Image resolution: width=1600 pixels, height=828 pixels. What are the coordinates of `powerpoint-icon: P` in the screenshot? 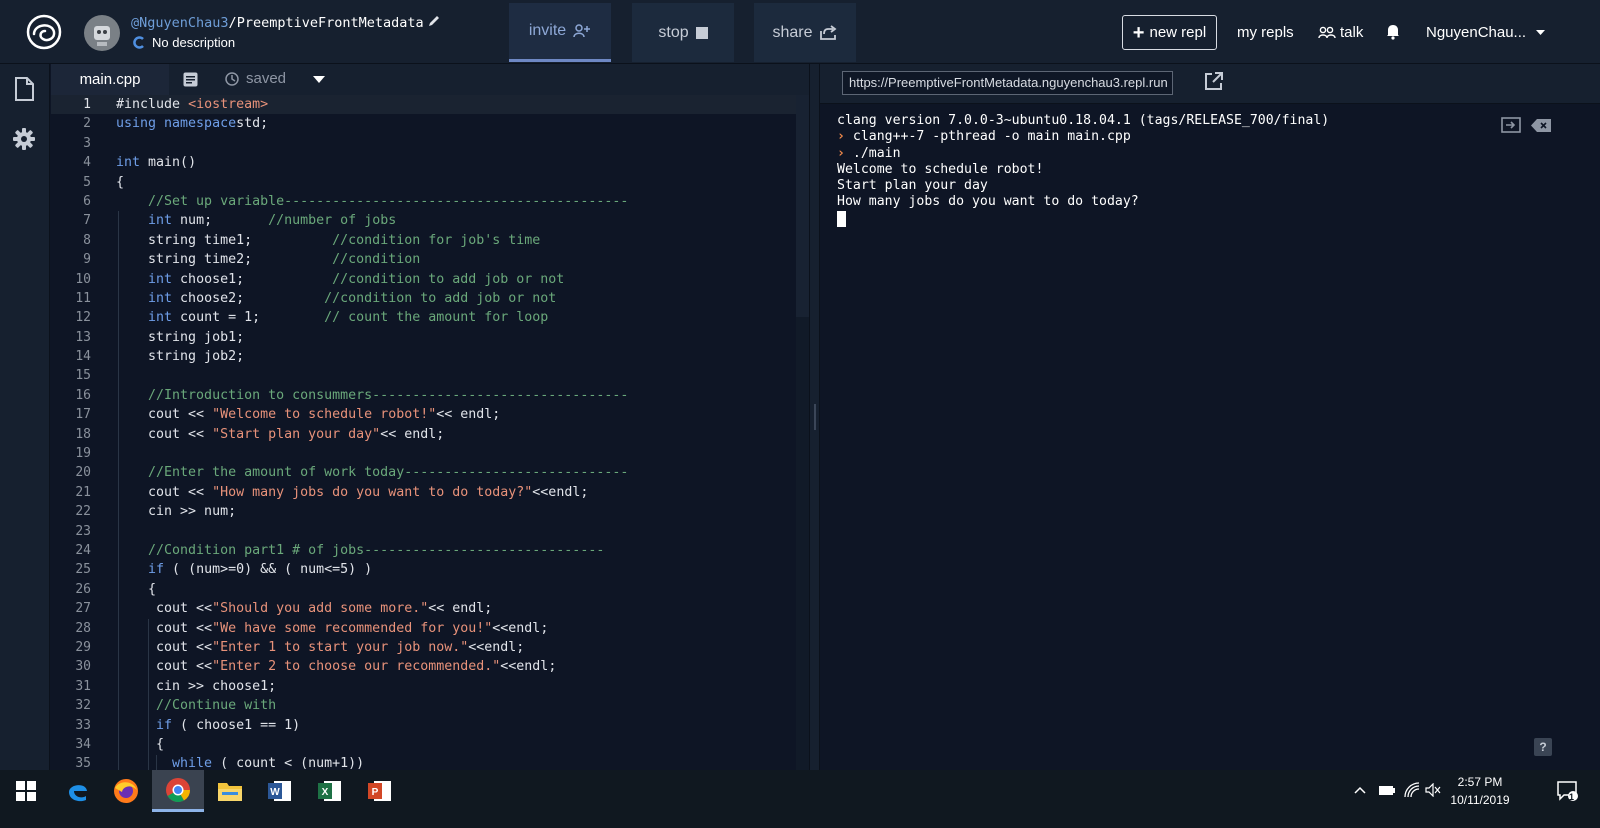 It's located at (380, 791).